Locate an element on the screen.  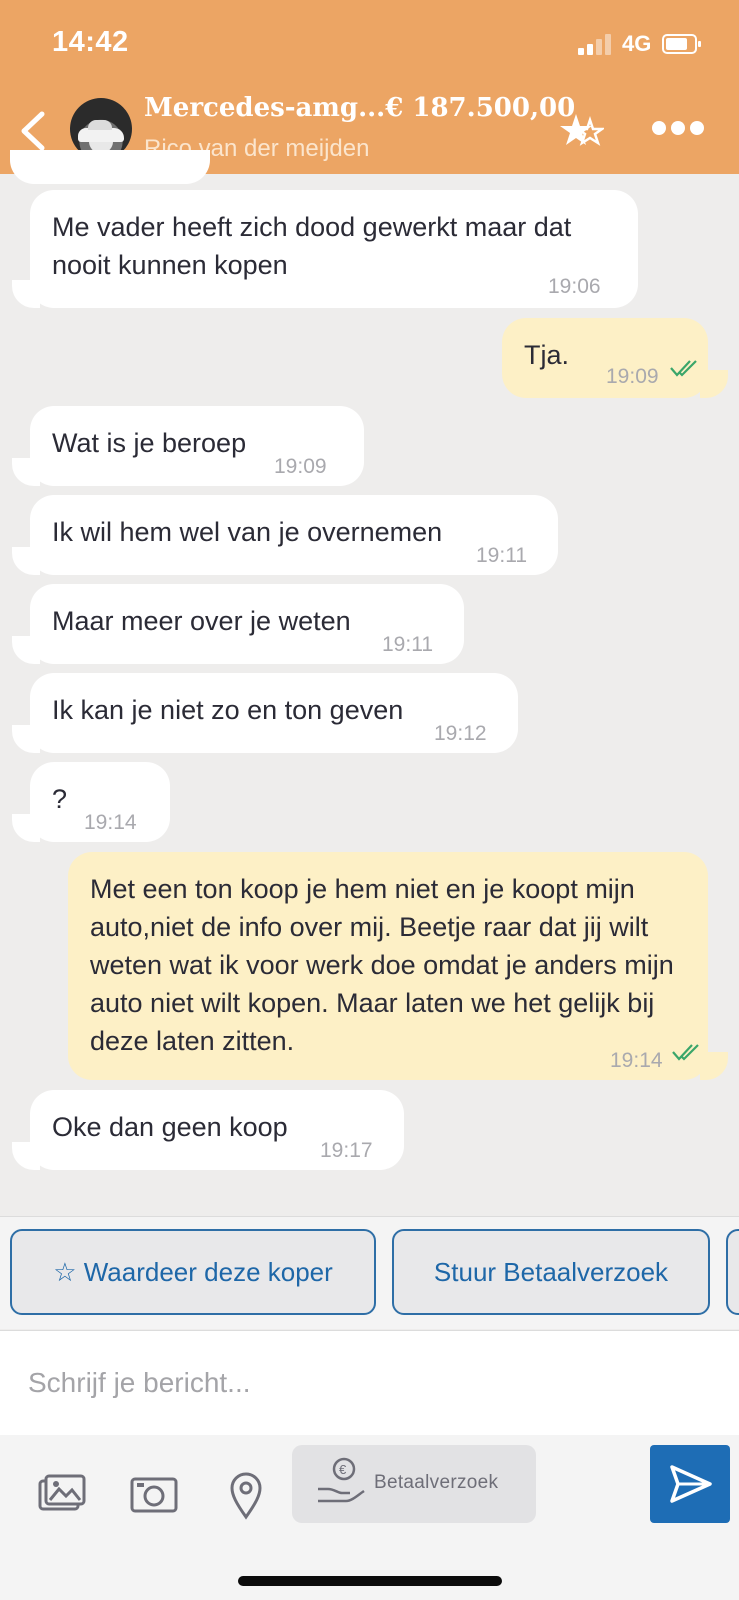
more-options-icon is located at coordinates (678, 129).